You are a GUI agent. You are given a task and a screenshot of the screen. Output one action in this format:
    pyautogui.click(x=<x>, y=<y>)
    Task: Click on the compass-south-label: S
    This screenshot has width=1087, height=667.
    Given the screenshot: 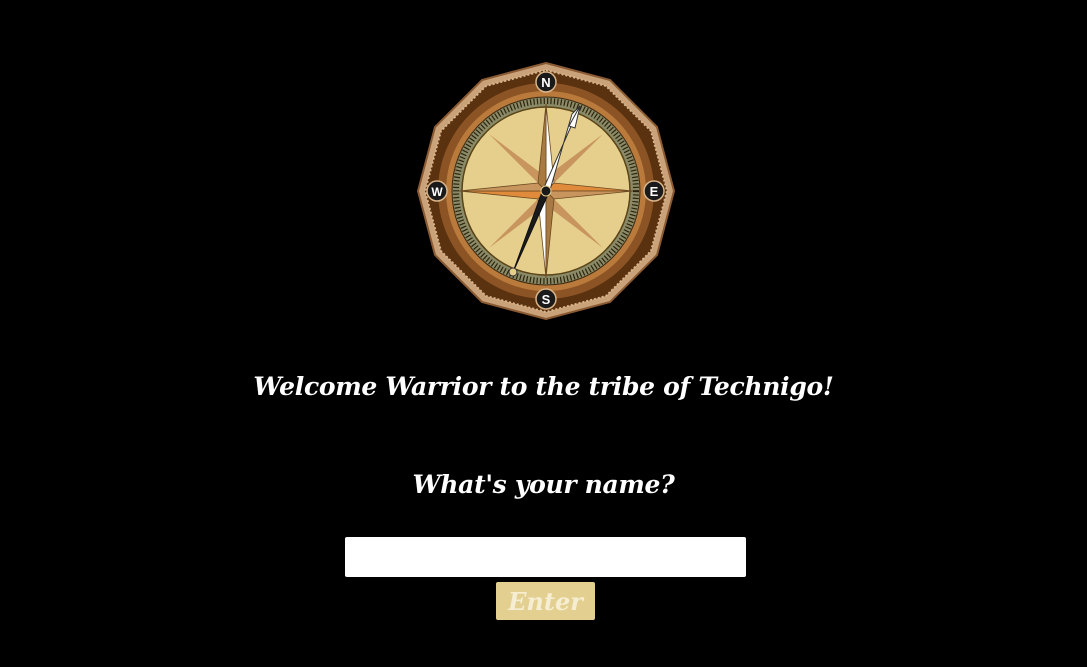 What is the action you would take?
    pyautogui.click(x=546, y=299)
    